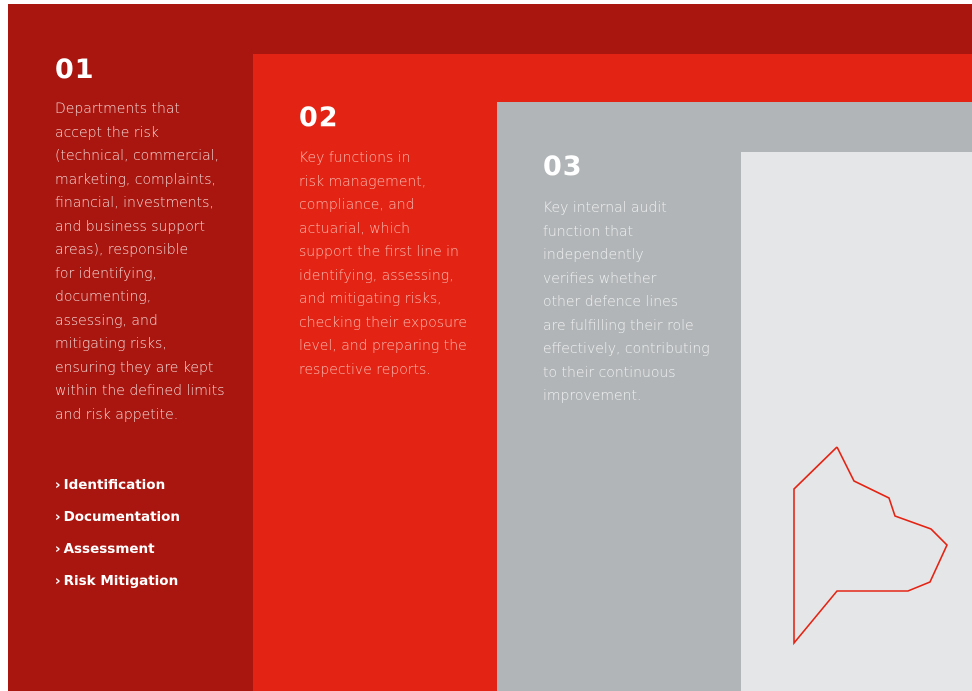 This screenshot has height=691, width=972. What do you see at coordinates (114, 485) in the screenshot?
I see `step-label: Identification` at bounding box center [114, 485].